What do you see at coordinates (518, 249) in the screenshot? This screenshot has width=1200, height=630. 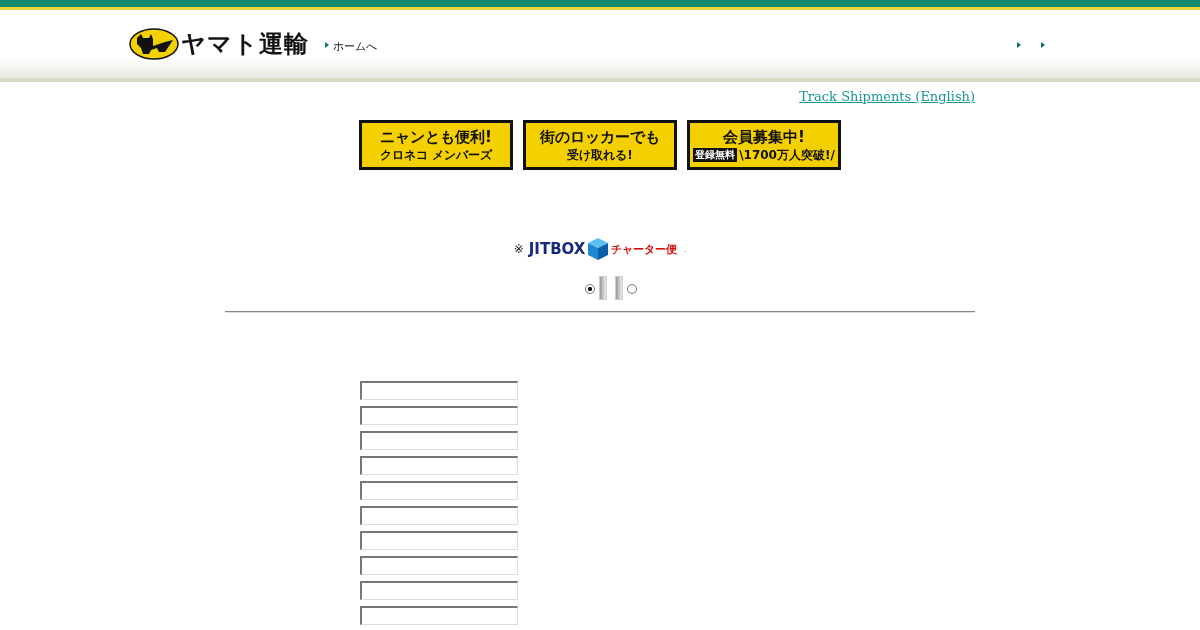 I see `note-mark: ※` at bounding box center [518, 249].